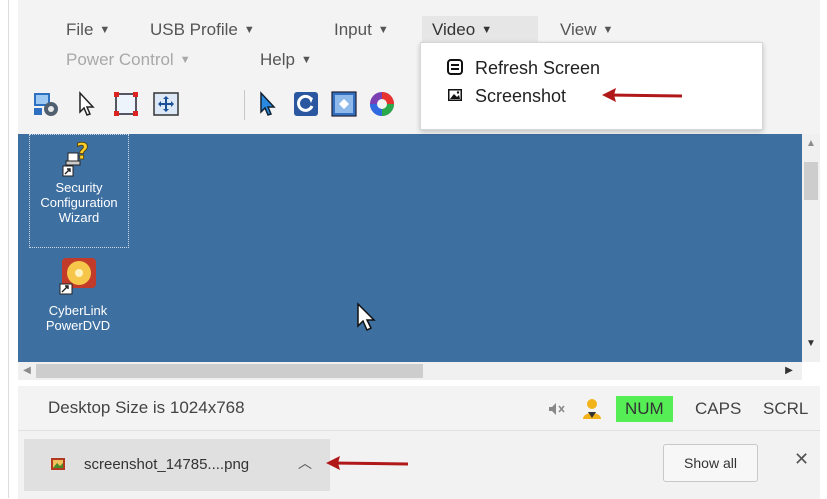 Image resolution: width=827 pixels, height=499 pixels. Describe the element at coordinates (77, 276) in the screenshot. I see `powerdvd-icon` at that location.